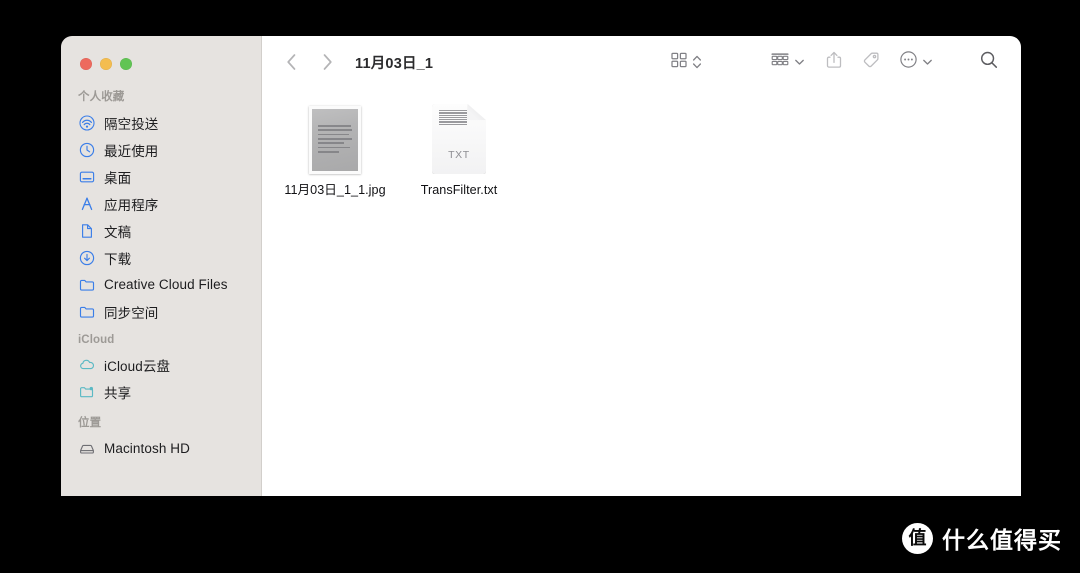  Describe the element at coordinates (147, 448) in the screenshot. I see `sidebar-item-label: Macintosh HD` at that location.